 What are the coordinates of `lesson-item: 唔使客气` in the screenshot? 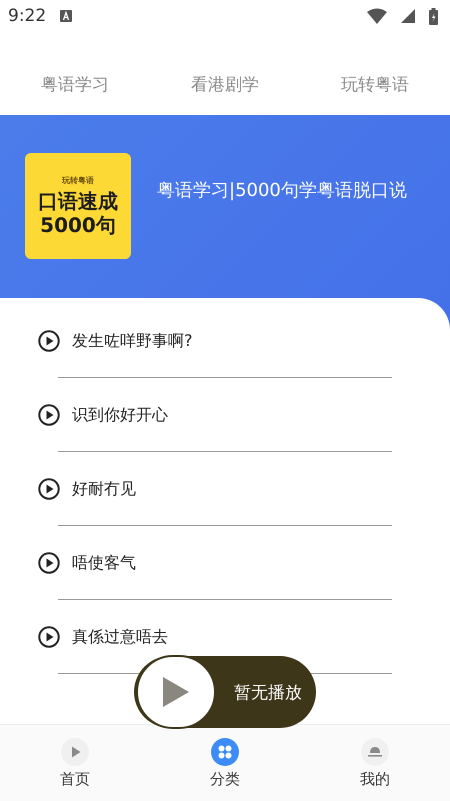 It's located at (215, 563).